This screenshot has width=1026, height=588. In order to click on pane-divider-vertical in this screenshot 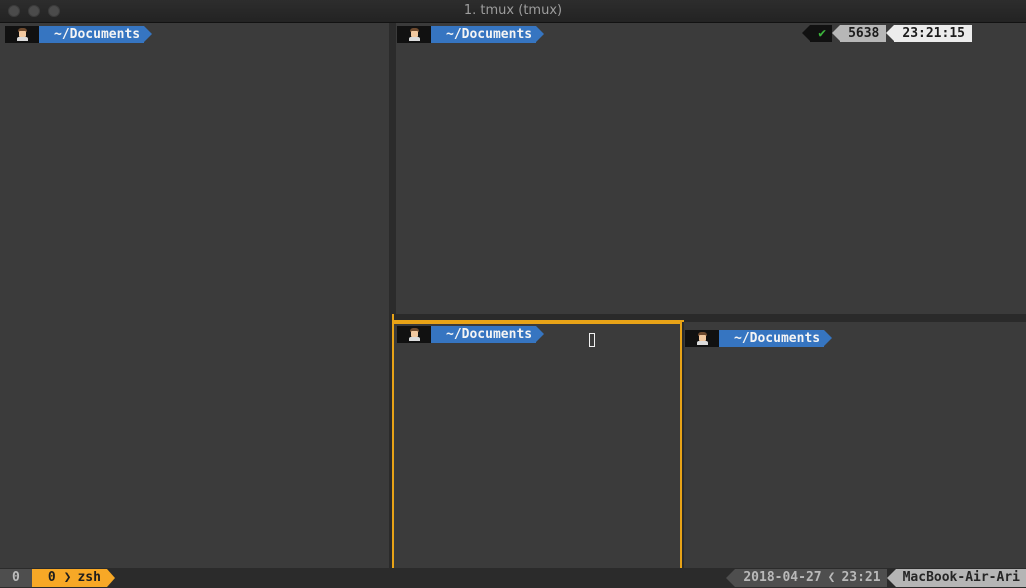, I will do `click(392, 168)`.